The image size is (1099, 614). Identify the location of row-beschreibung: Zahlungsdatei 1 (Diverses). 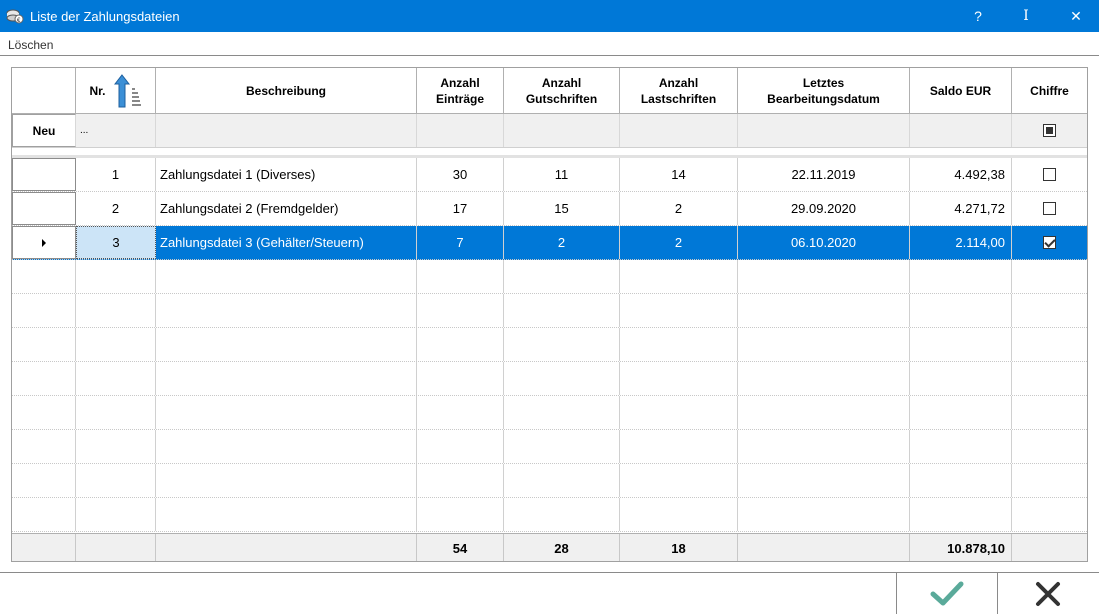
(286, 174).